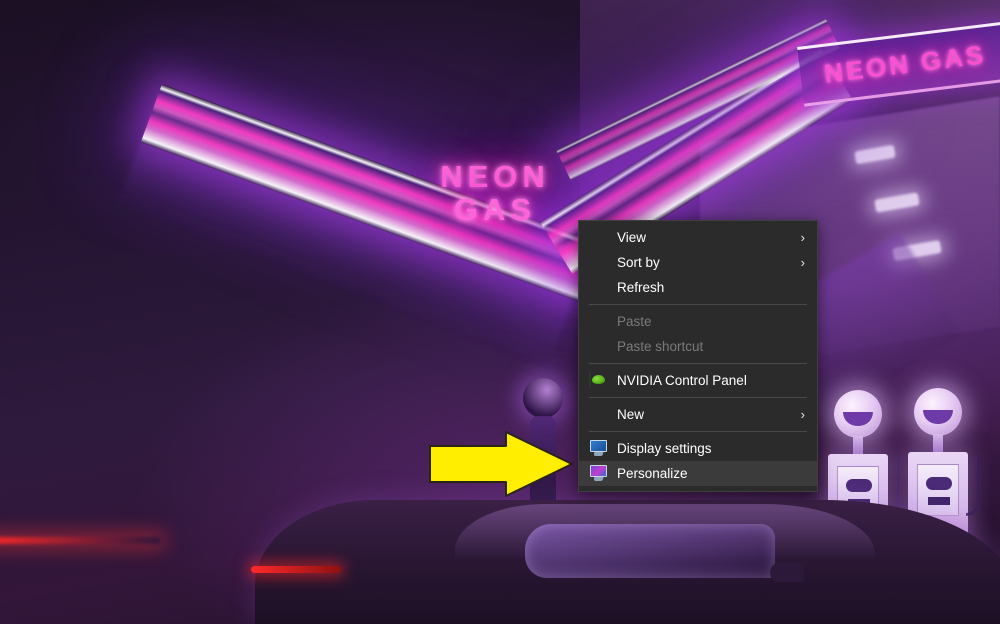  I want to click on menu-item-label: Refresh, so click(641, 287).